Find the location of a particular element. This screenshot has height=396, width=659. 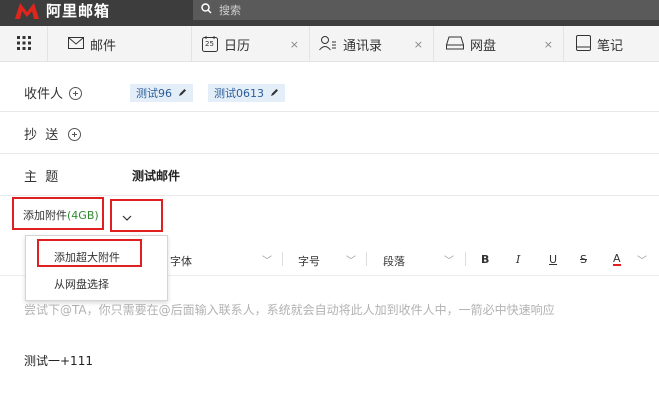

app-logo: 阿里邮箱 is located at coordinates (62, 10).